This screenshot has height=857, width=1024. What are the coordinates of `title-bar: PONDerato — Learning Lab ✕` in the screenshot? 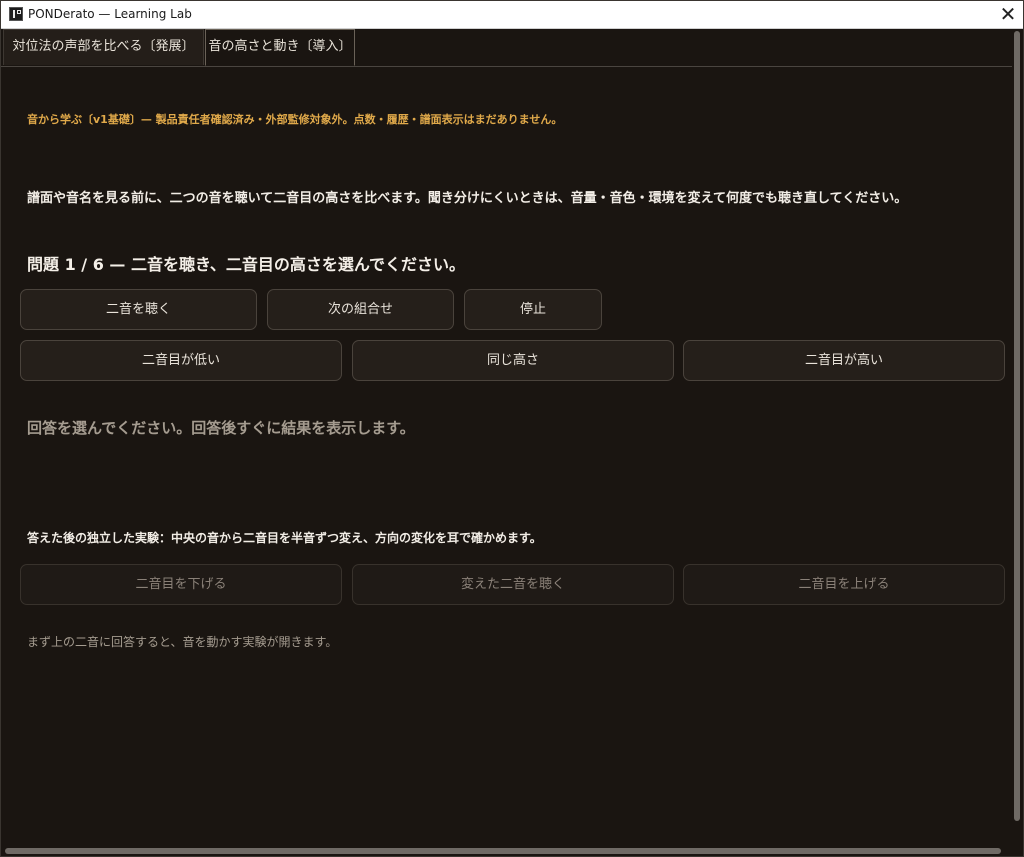 It's located at (512, 15).